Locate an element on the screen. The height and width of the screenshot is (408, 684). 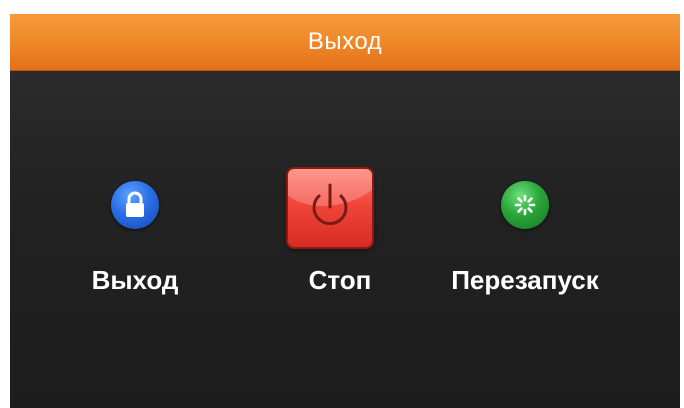
logout-option: Выход is located at coordinates (135, 246).